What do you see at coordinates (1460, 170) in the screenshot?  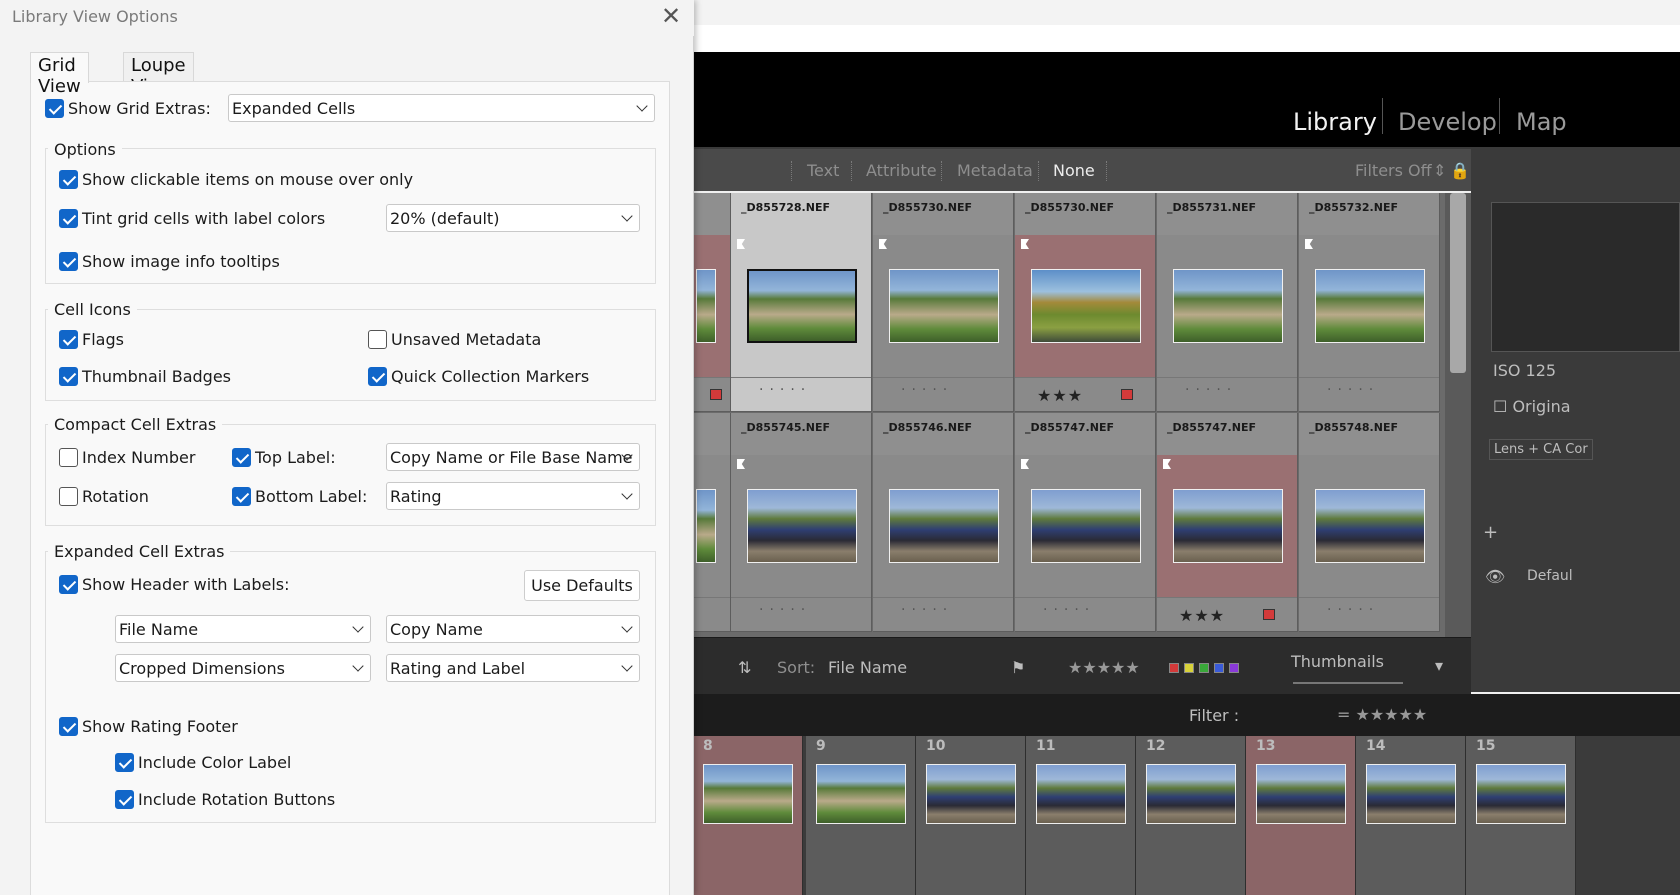 I see `lock-icon: 🔒` at bounding box center [1460, 170].